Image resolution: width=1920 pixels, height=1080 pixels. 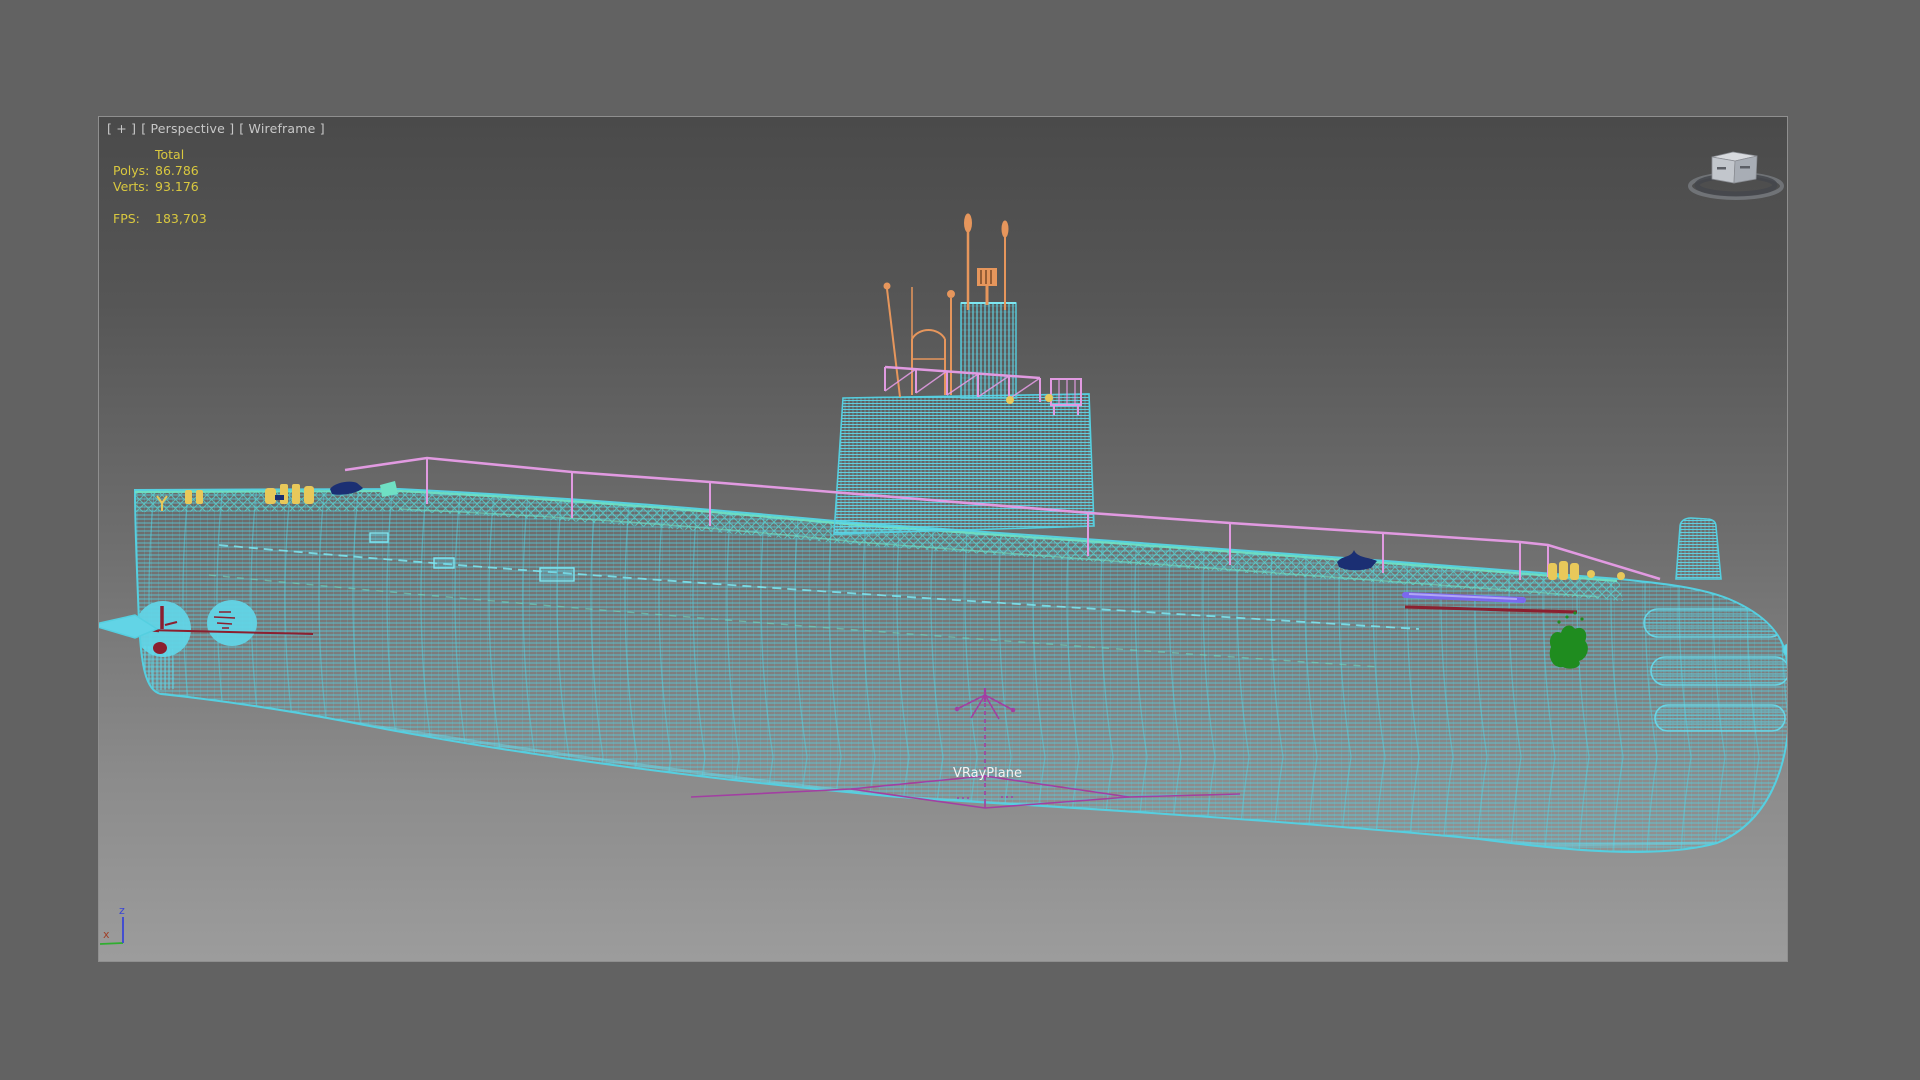 I want to click on bow-navy-mark, so click(x=279, y=497).